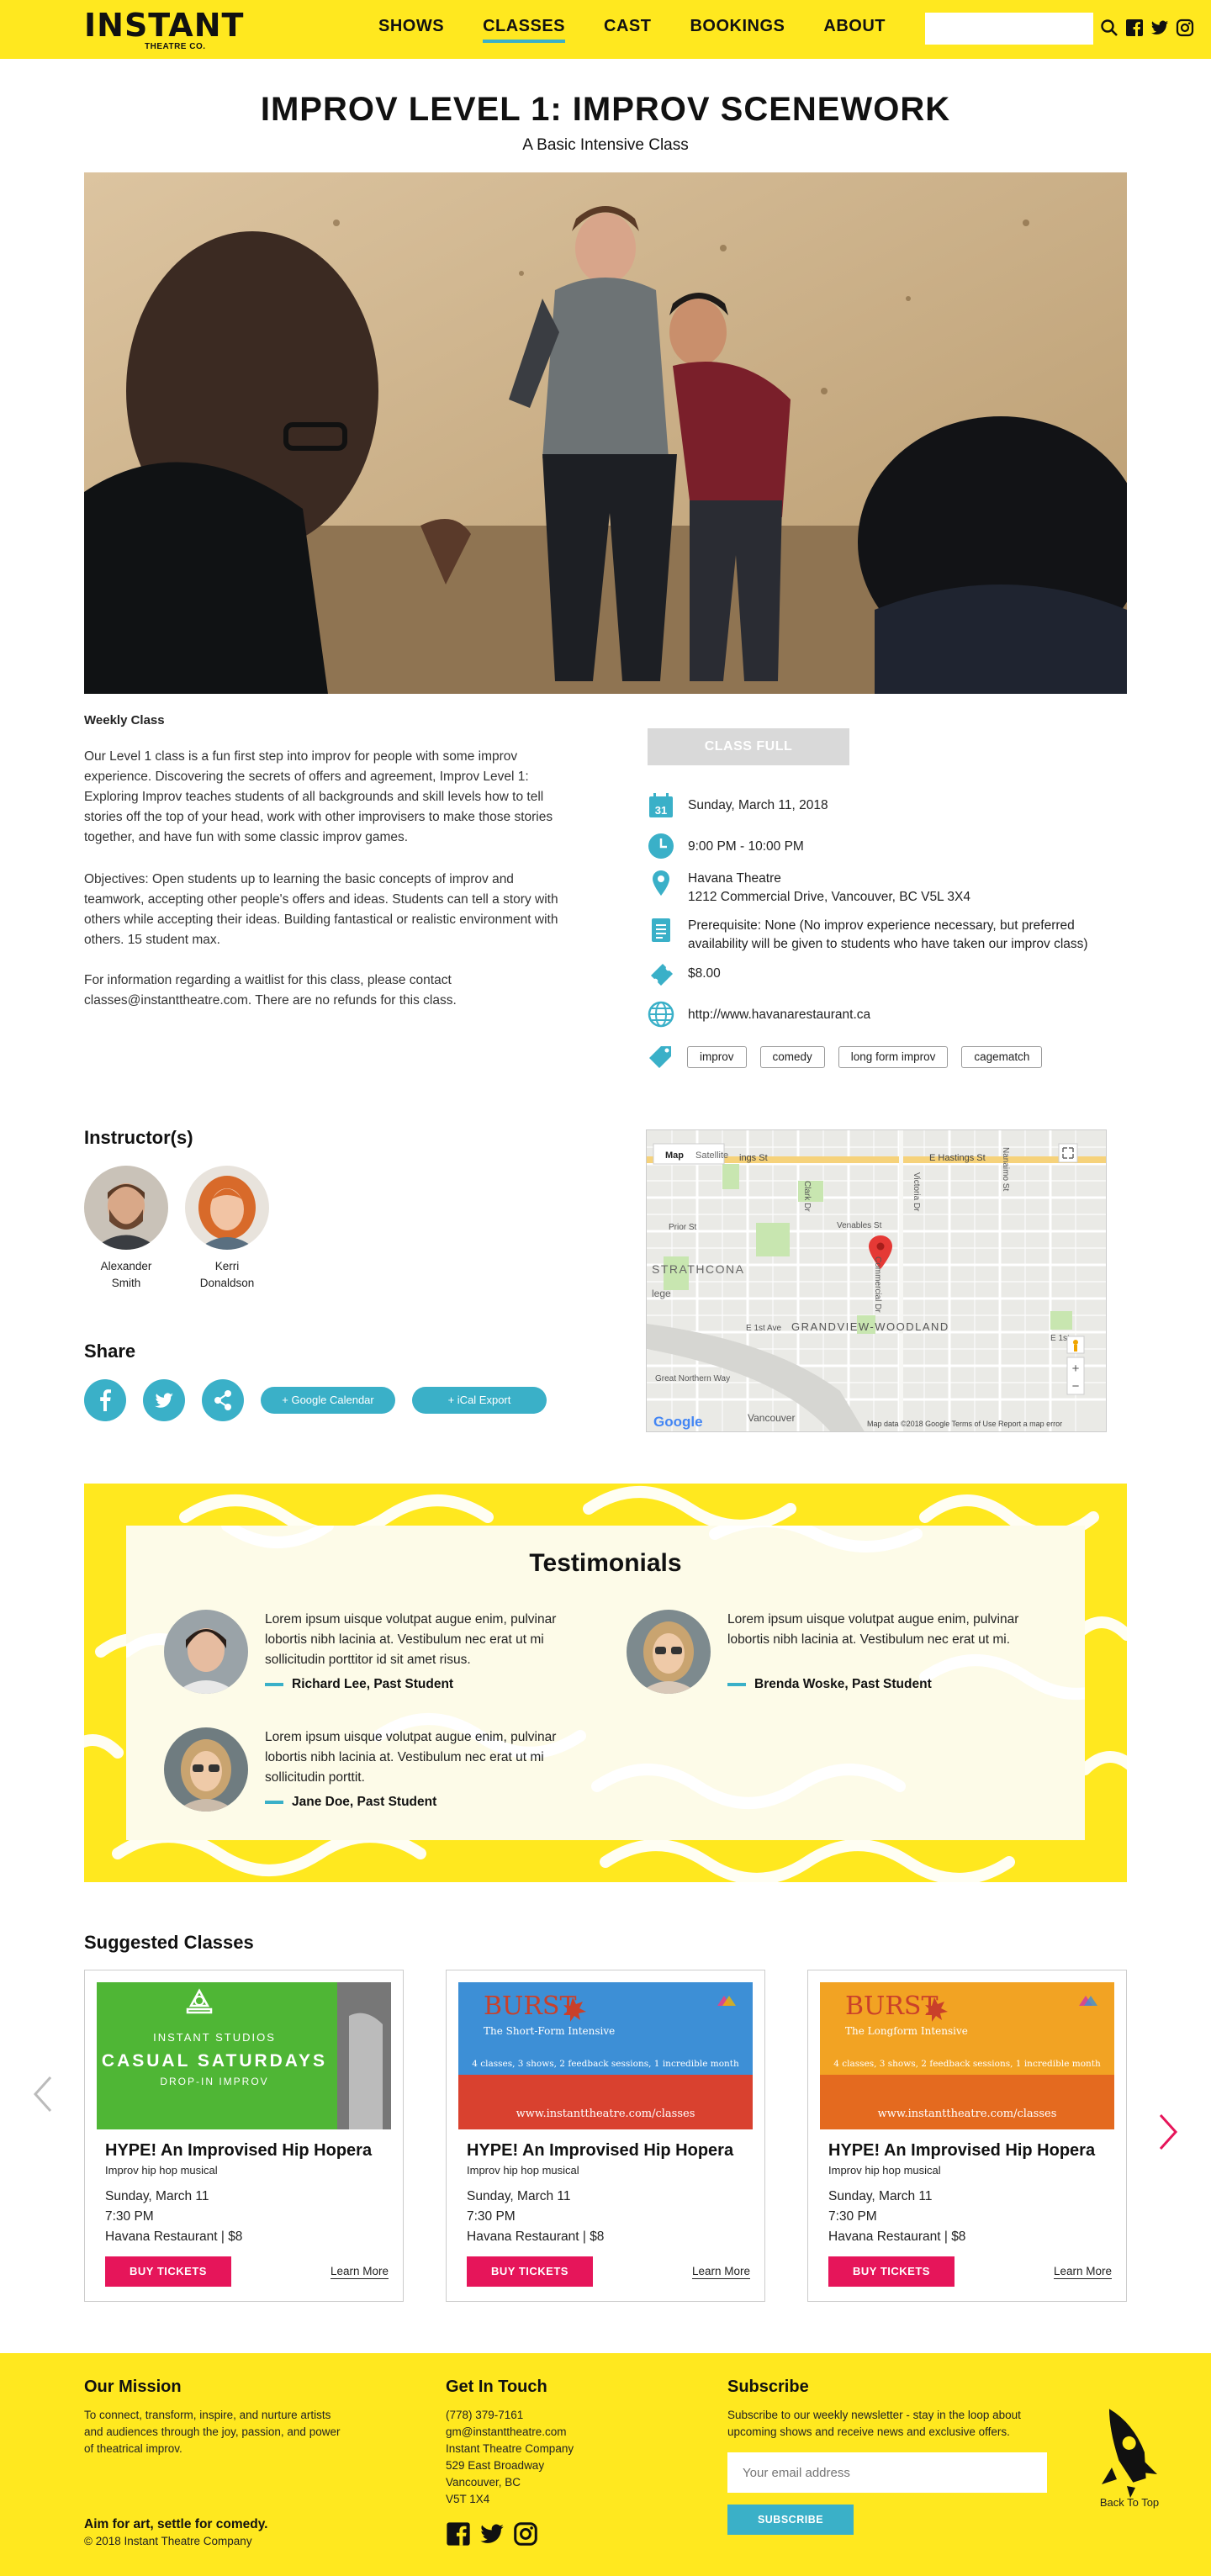 This screenshot has height=2576, width=1211. Describe the element at coordinates (126, 1275) in the screenshot. I see `instructor-name: Alexander Smith` at that location.